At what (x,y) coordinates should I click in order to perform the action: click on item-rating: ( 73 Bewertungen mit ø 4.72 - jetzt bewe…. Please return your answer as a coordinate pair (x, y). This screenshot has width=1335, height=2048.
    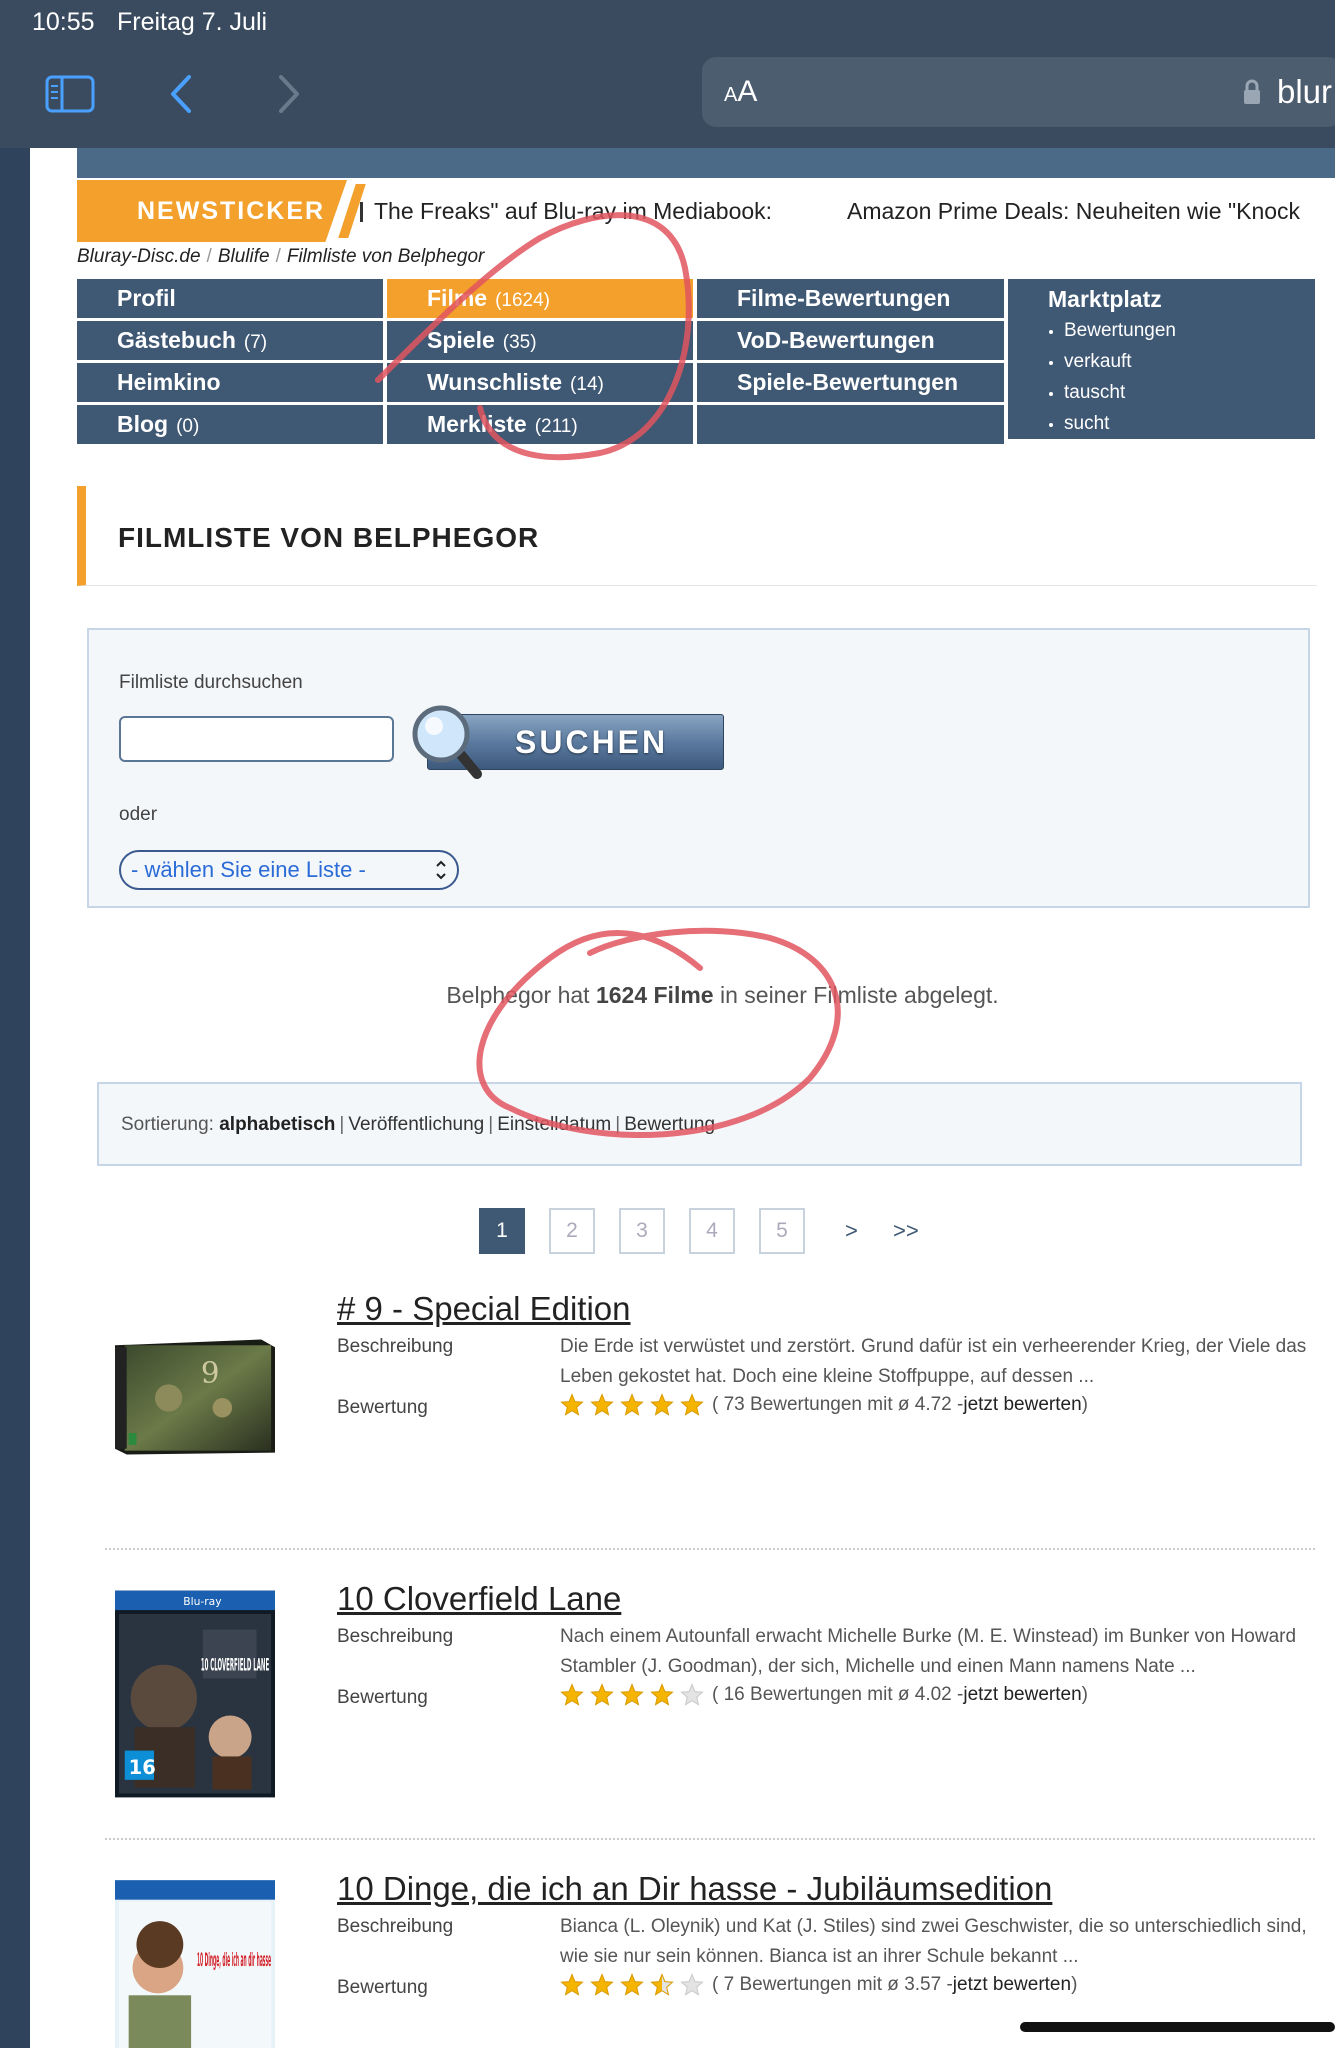
    Looking at the image, I should click on (824, 1405).